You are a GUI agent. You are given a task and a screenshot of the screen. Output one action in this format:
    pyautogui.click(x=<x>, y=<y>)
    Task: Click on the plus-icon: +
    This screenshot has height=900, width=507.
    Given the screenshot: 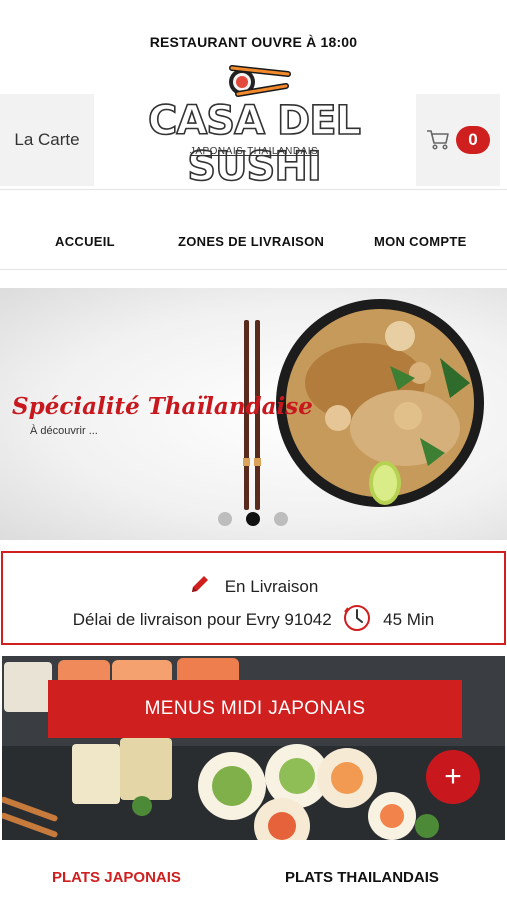 What is the action you would take?
    pyautogui.click(x=453, y=776)
    